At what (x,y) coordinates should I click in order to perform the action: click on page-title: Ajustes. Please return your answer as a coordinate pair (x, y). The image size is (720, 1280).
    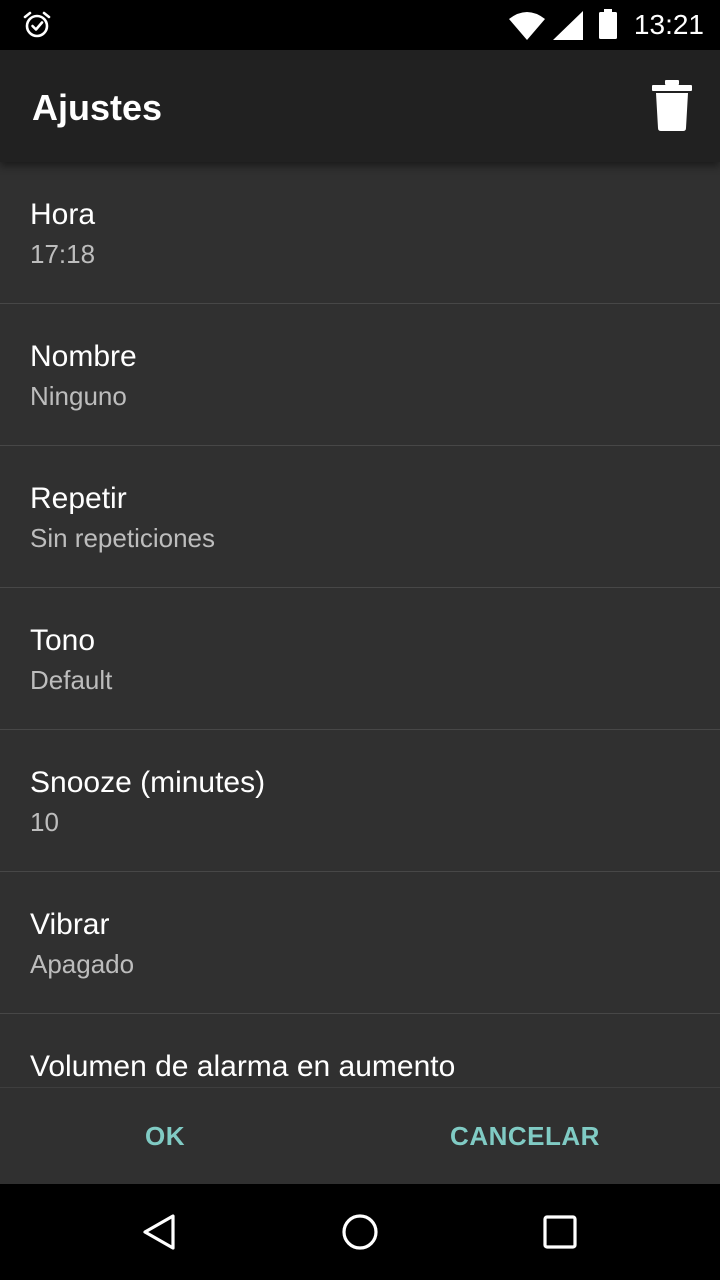
    Looking at the image, I should click on (97, 107).